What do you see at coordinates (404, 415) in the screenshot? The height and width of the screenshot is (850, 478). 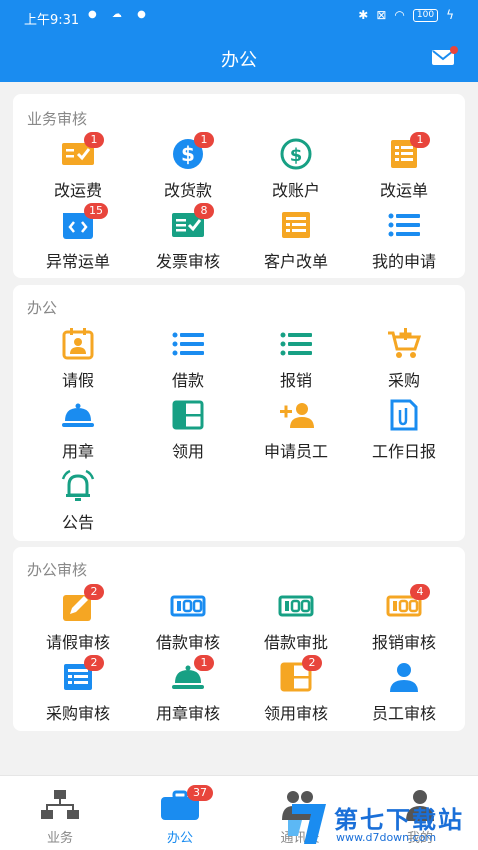 I see `paperclip-doc-icon` at bounding box center [404, 415].